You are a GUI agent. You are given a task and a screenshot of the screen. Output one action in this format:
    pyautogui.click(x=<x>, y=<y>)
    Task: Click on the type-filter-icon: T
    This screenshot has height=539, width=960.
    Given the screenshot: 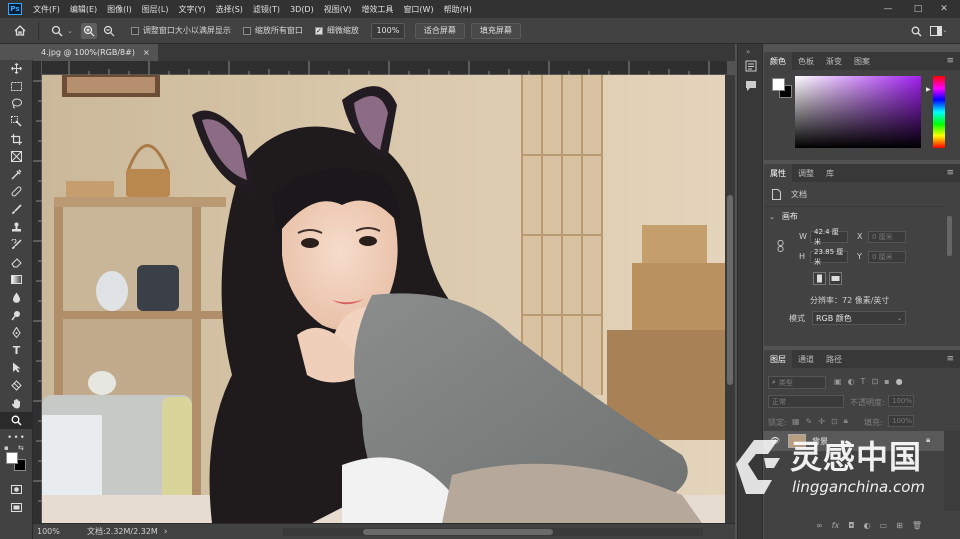 What is the action you would take?
    pyautogui.click(x=863, y=381)
    